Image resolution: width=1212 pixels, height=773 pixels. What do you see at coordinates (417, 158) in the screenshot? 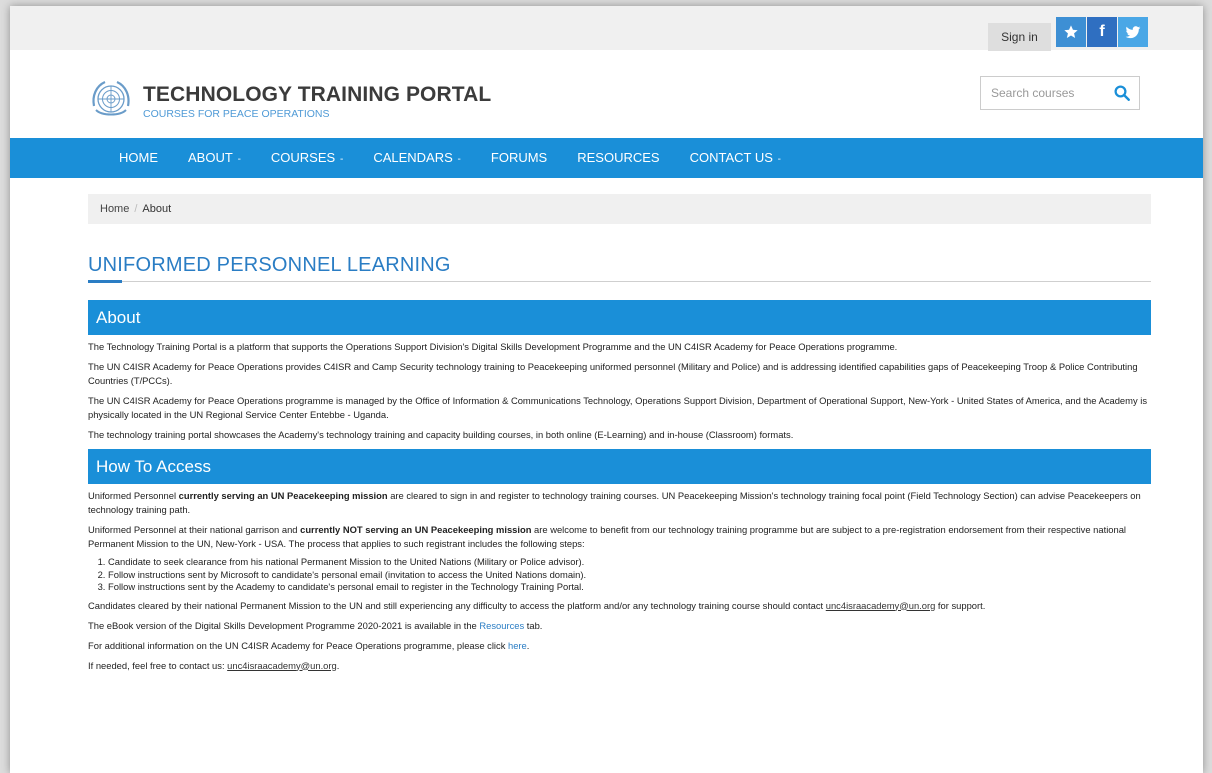
I see `nav-calendars: CALENDARS -` at bounding box center [417, 158].